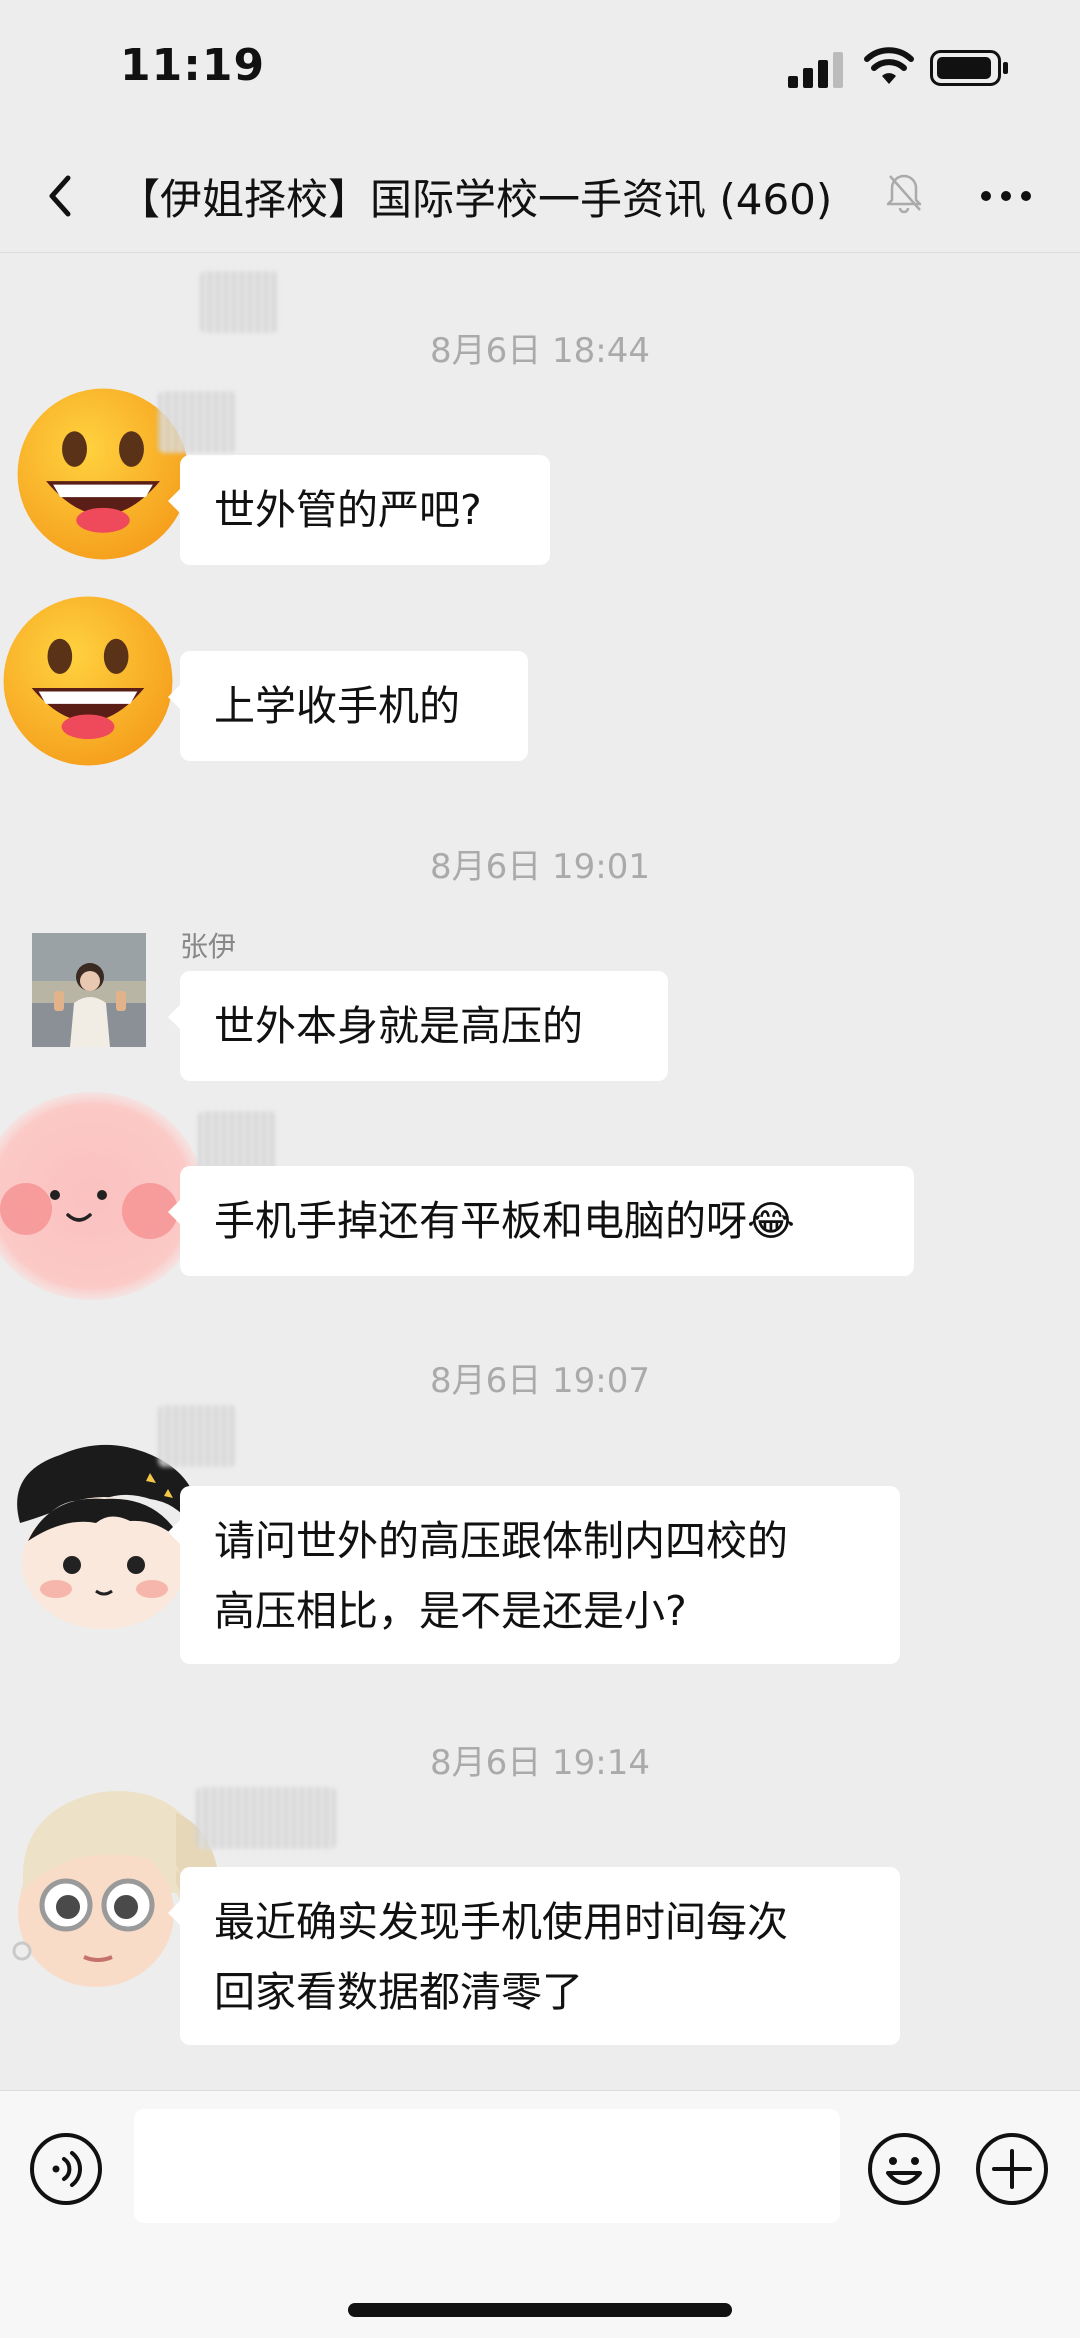  Describe the element at coordinates (475, 196) in the screenshot. I see `chat-title: 【伊姐择校】国际学校一手资讯 (460)` at that location.